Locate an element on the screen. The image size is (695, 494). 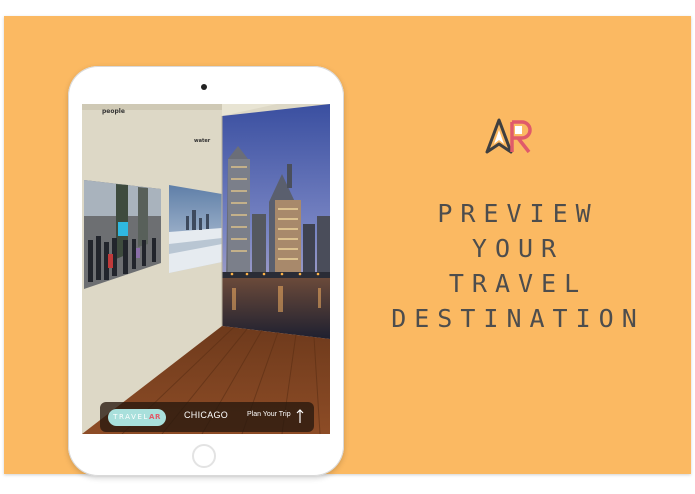
front-camera is located at coordinates (204, 87).